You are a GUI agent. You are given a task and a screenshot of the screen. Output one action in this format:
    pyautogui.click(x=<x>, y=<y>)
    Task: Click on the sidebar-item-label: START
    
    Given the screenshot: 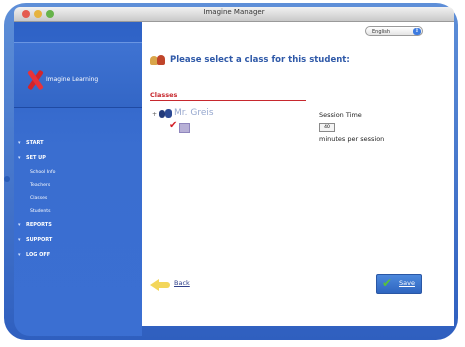 What is the action you would take?
    pyautogui.click(x=35, y=143)
    